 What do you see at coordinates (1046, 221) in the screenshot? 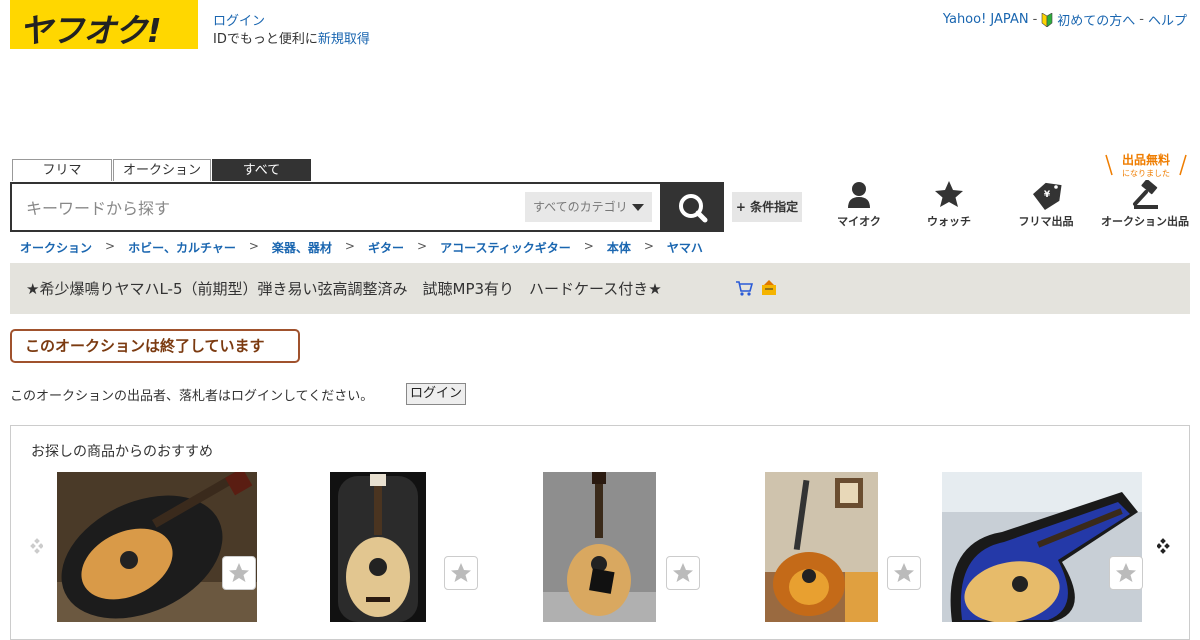
I see `nav-label: フリマ出品` at bounding box center [1046, 221].